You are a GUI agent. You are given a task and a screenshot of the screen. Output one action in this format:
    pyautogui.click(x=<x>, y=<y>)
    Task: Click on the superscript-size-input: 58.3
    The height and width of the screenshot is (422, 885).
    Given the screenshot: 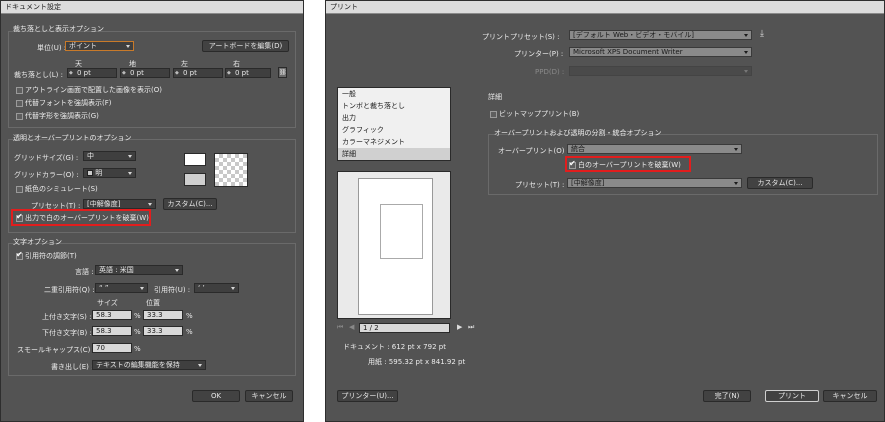 What is the action you would take?
    pyautogui.click(x=112, y=315)
    